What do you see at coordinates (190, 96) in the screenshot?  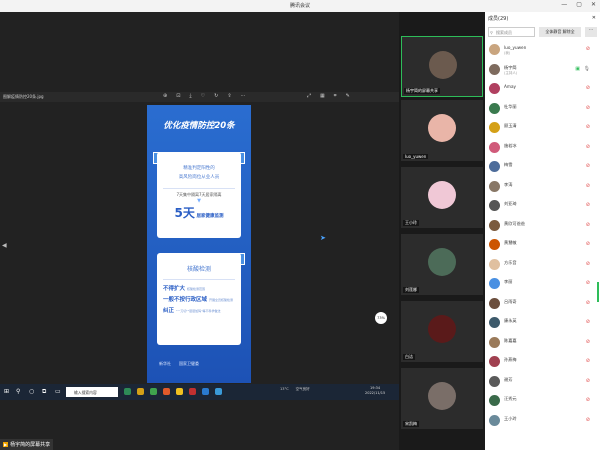 I see `download-icon: ⤓` at bounding box center [190, 96].